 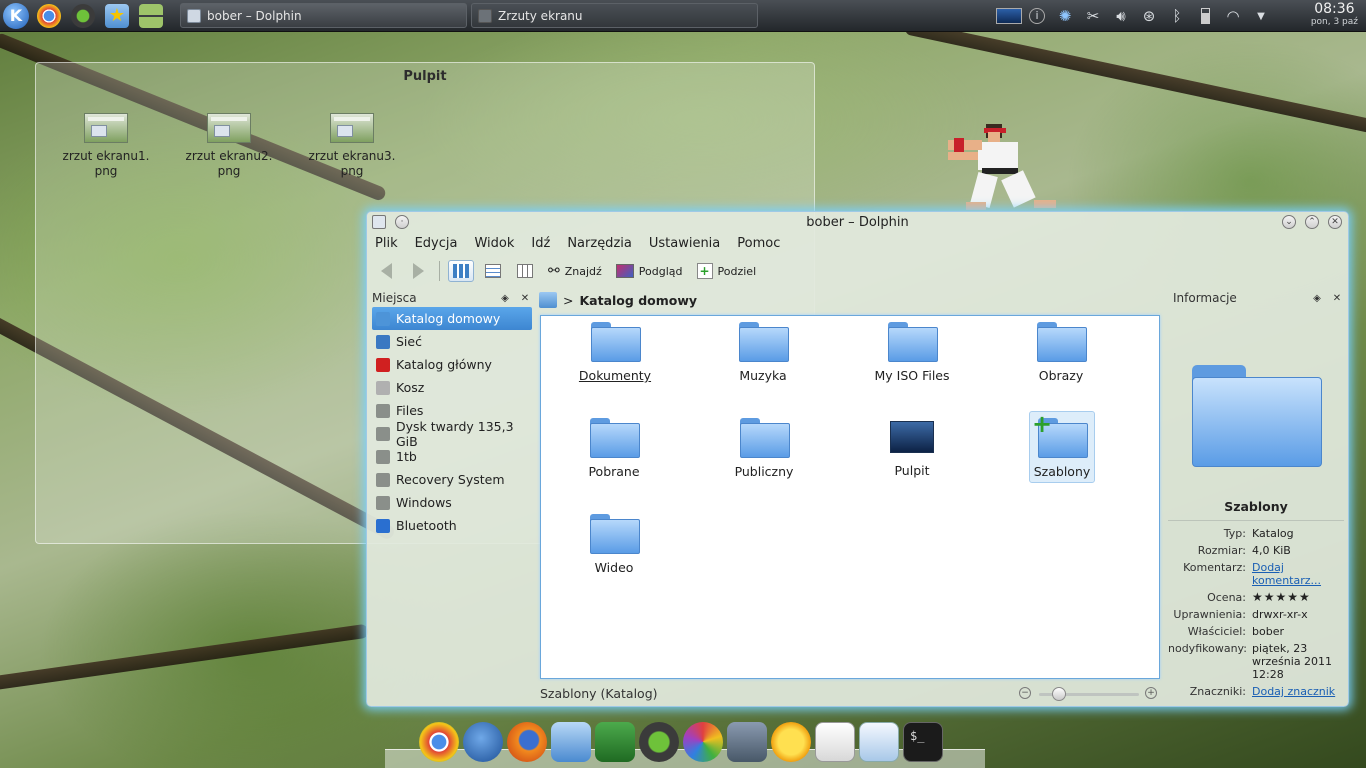 I want to click on folder-item-selected: + Szablony, so click(x=1062, y=447).